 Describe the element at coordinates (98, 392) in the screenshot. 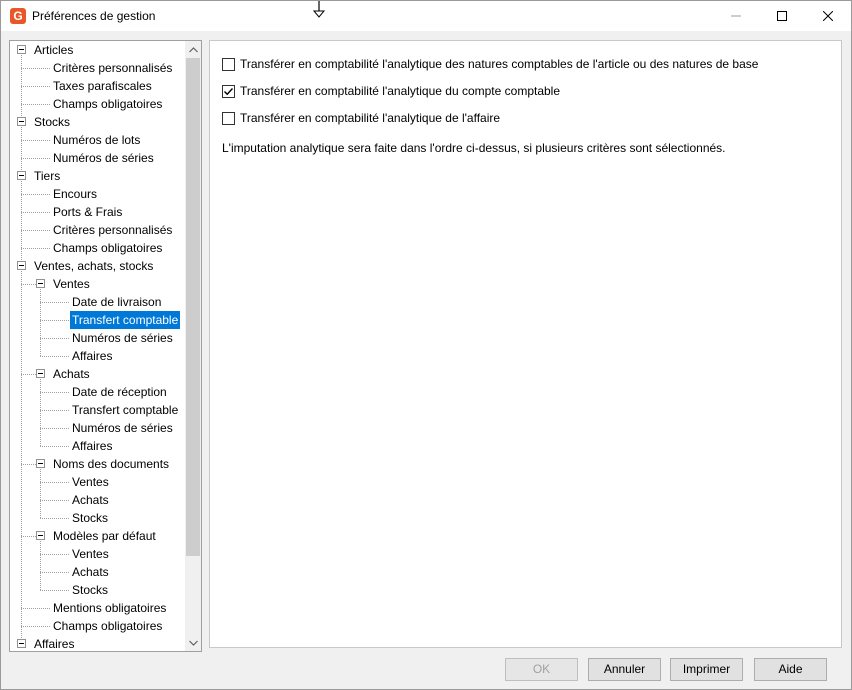

I see `tree-item: Date de réception` at that location.